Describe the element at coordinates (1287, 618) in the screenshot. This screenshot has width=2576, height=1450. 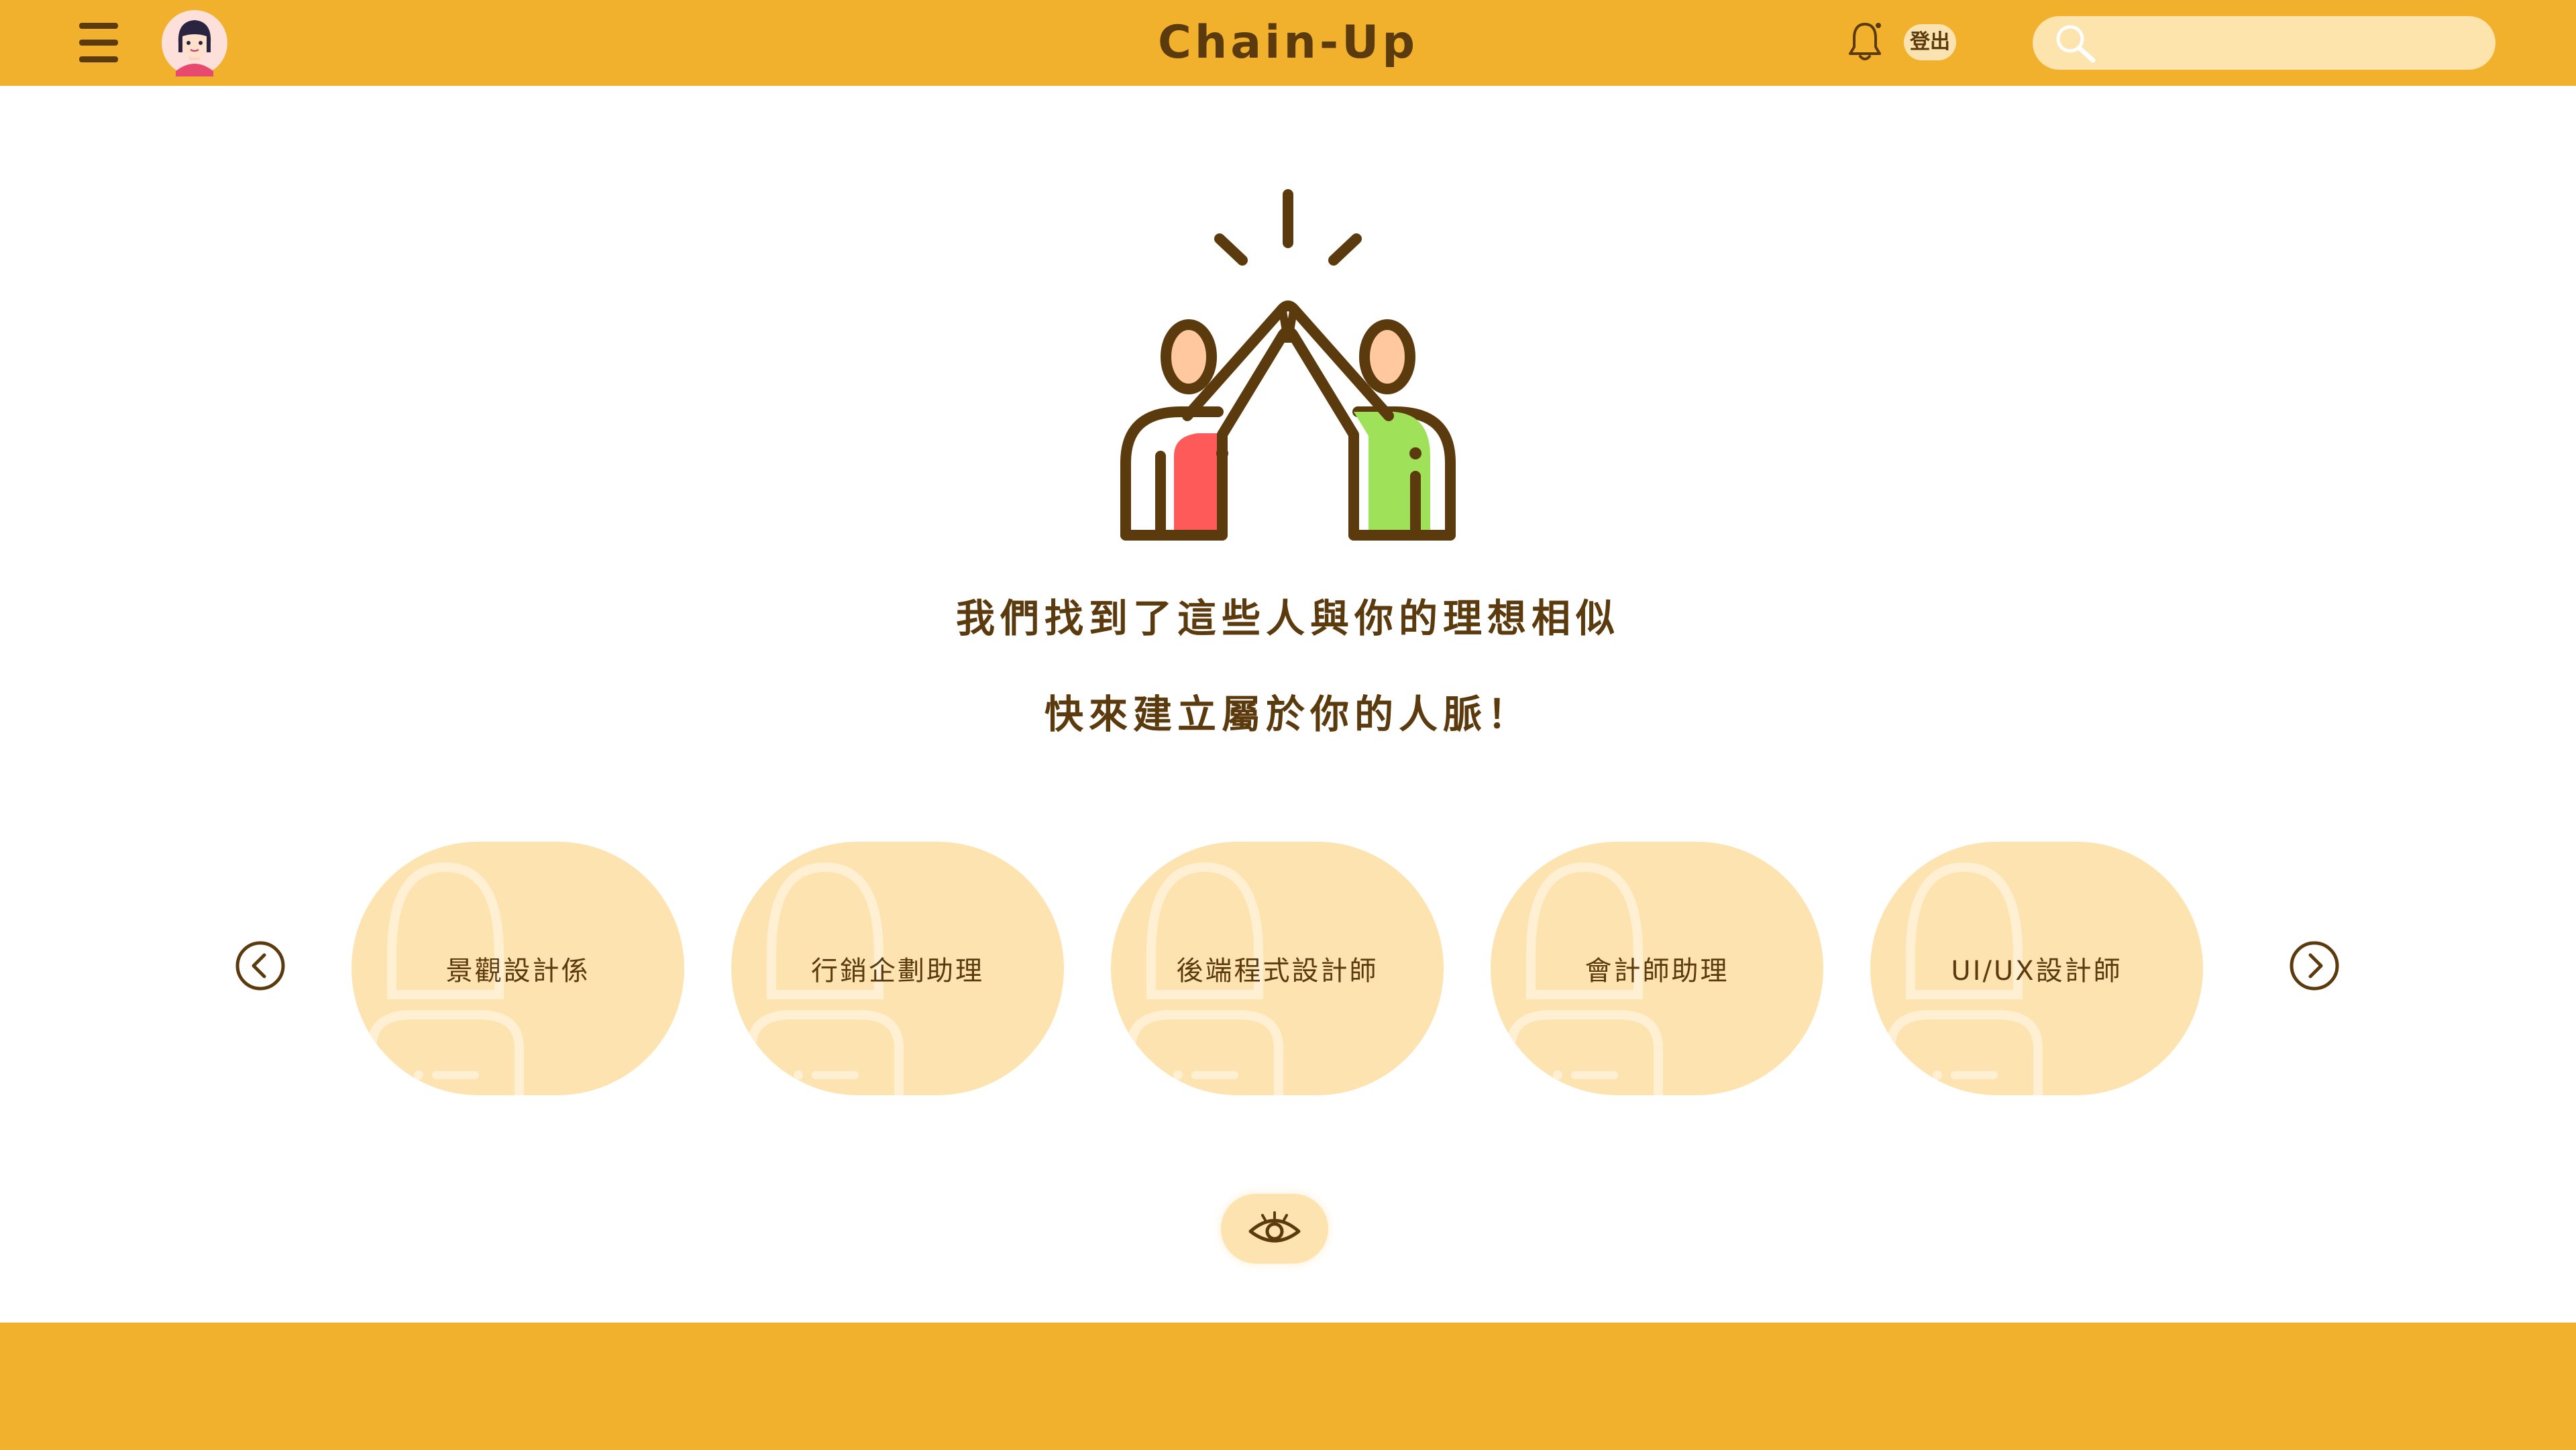
I see `match-headline: 我們找到了這些人與你的理想相似` at that location.